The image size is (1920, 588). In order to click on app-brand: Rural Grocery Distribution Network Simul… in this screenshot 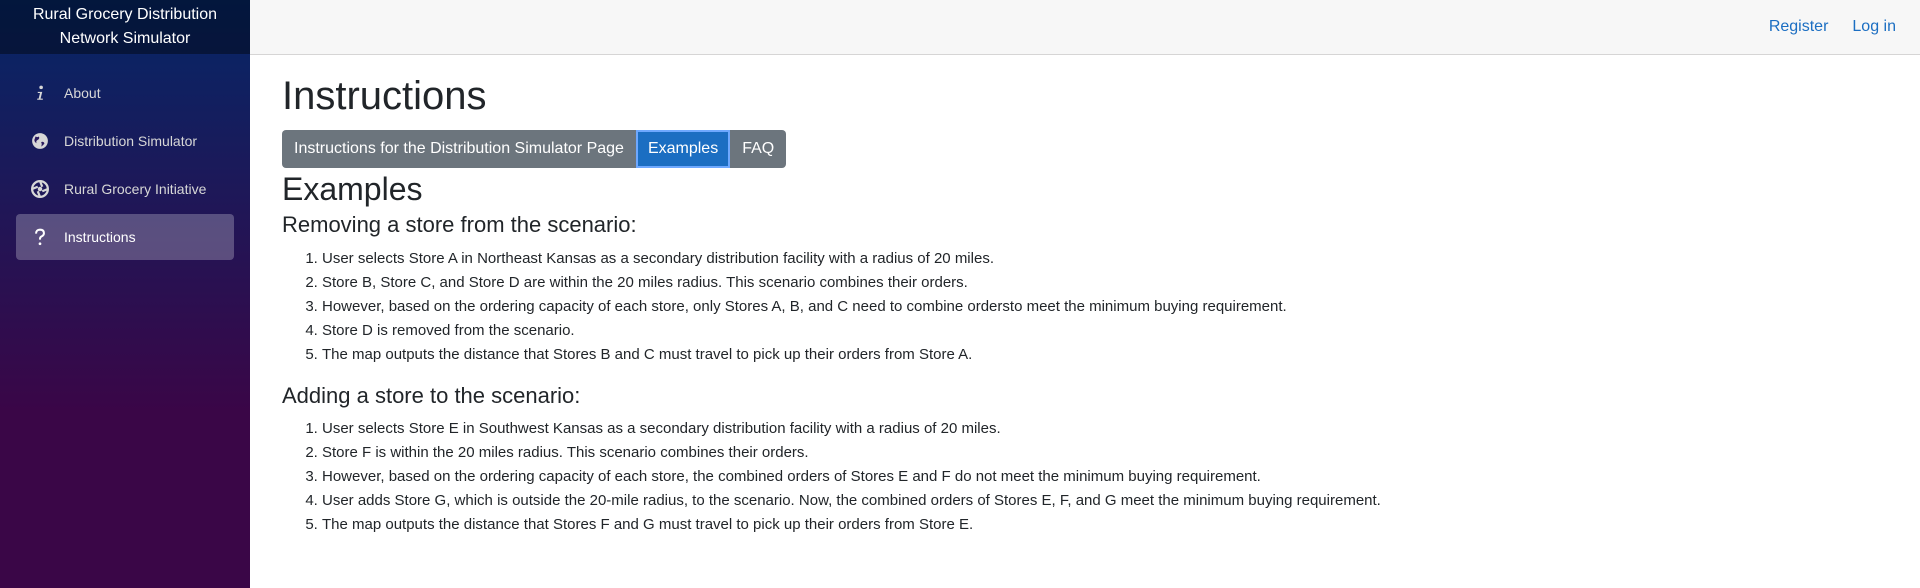, I will do `click(125, 27)`.